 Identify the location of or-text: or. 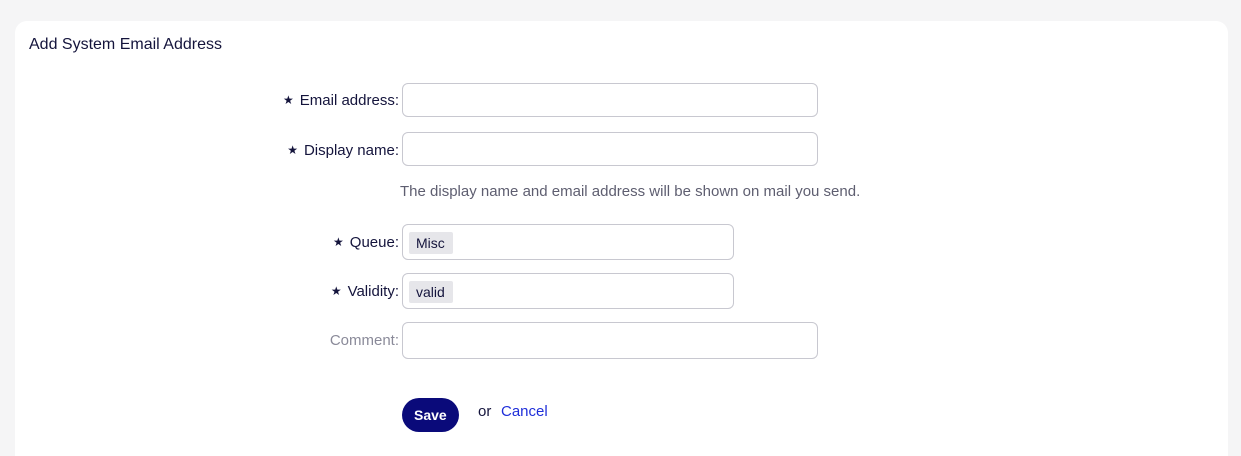
(485, 411).